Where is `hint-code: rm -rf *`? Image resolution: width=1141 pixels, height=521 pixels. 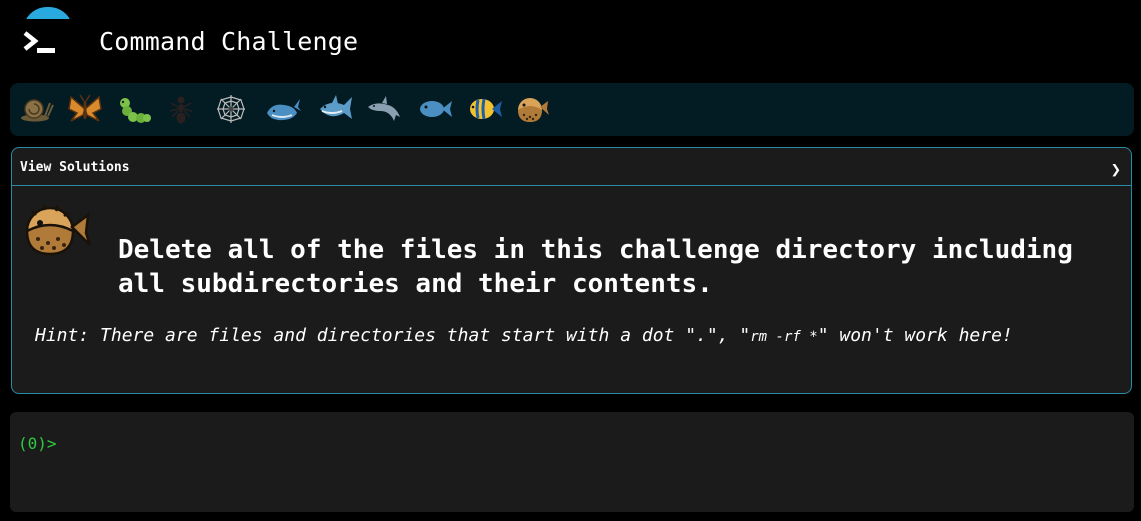
hint-code: rm -rf * is located at coordinates (784, 337).